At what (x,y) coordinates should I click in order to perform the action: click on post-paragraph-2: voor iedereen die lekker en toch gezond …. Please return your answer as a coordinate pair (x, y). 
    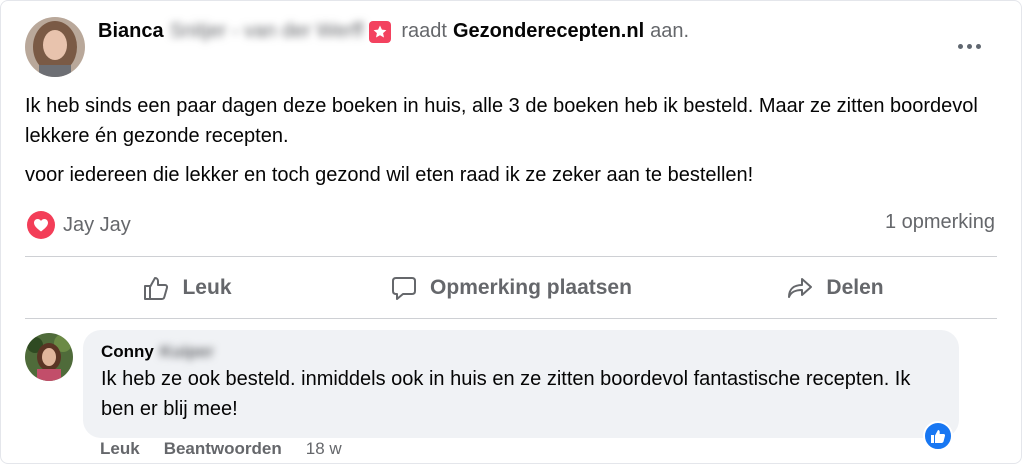
    Looking at the image, I should click on (389, 175).